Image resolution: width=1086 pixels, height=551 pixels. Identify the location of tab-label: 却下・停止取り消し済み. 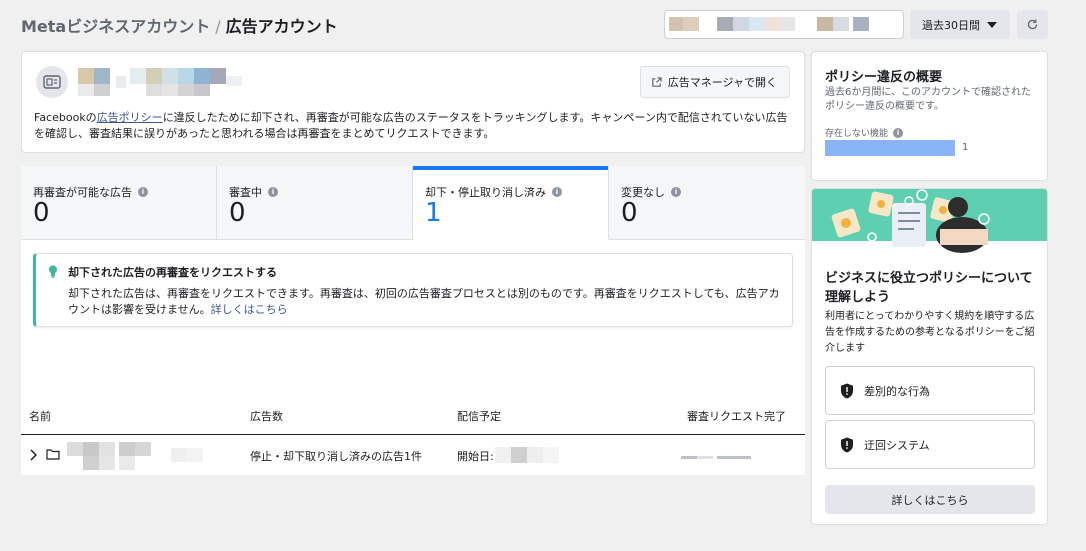
(485, 192).